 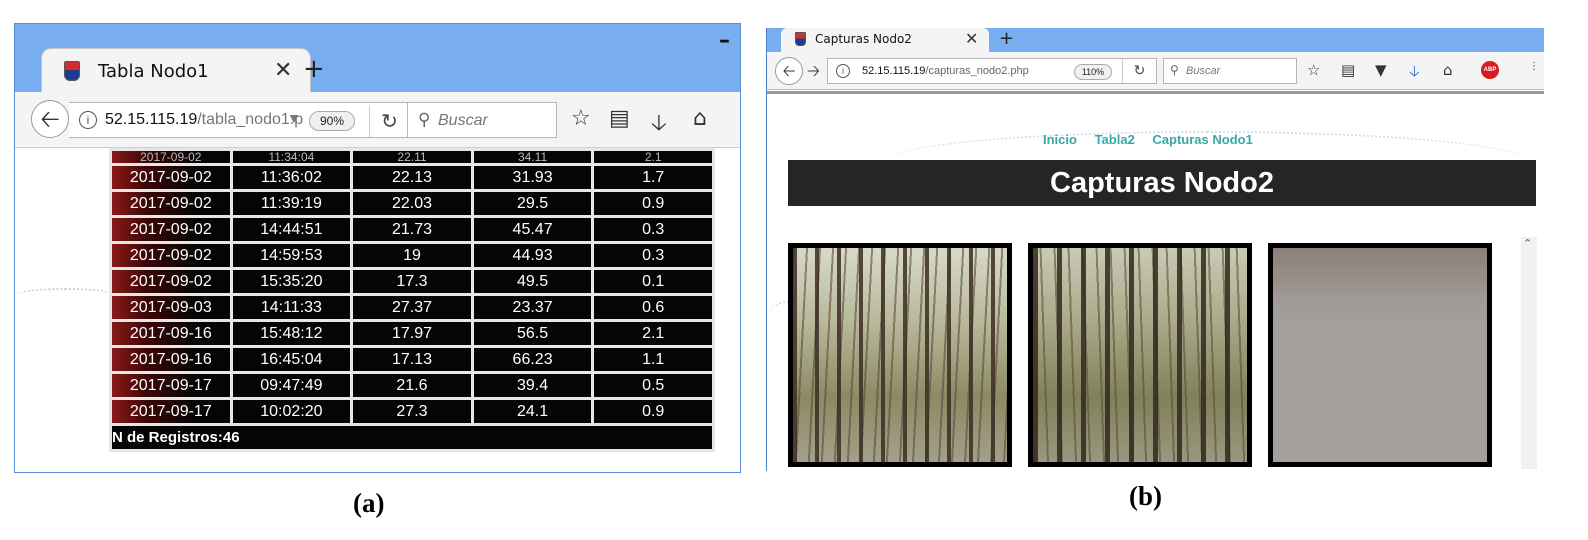 I want to click on table-footer-row: N de Registros:46, so click(x=412, y=437).